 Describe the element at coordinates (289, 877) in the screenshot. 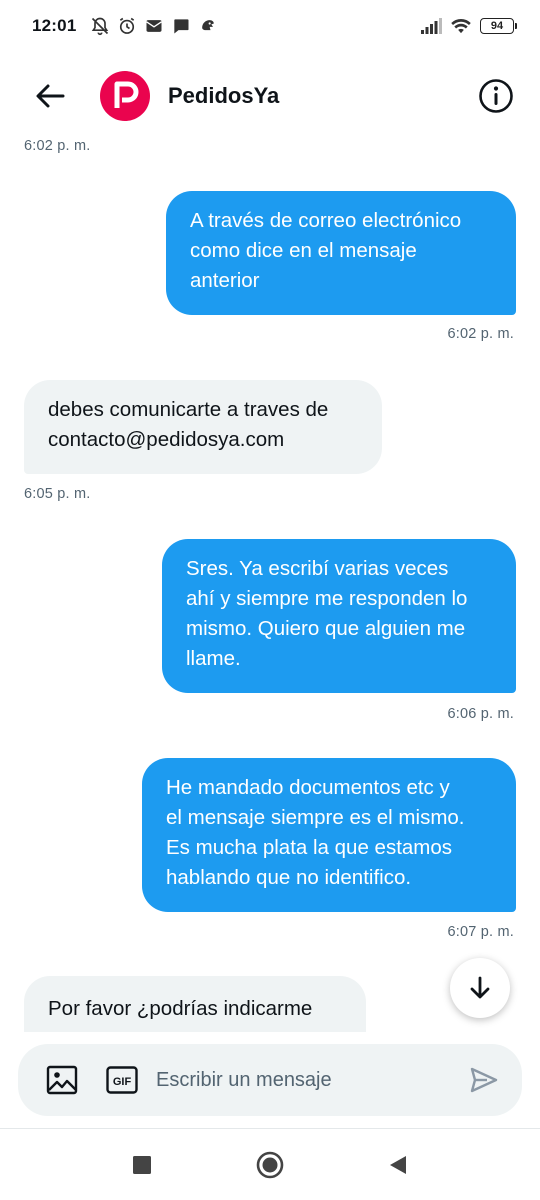

I see `message-line: hablando que no identifico.` at that location.